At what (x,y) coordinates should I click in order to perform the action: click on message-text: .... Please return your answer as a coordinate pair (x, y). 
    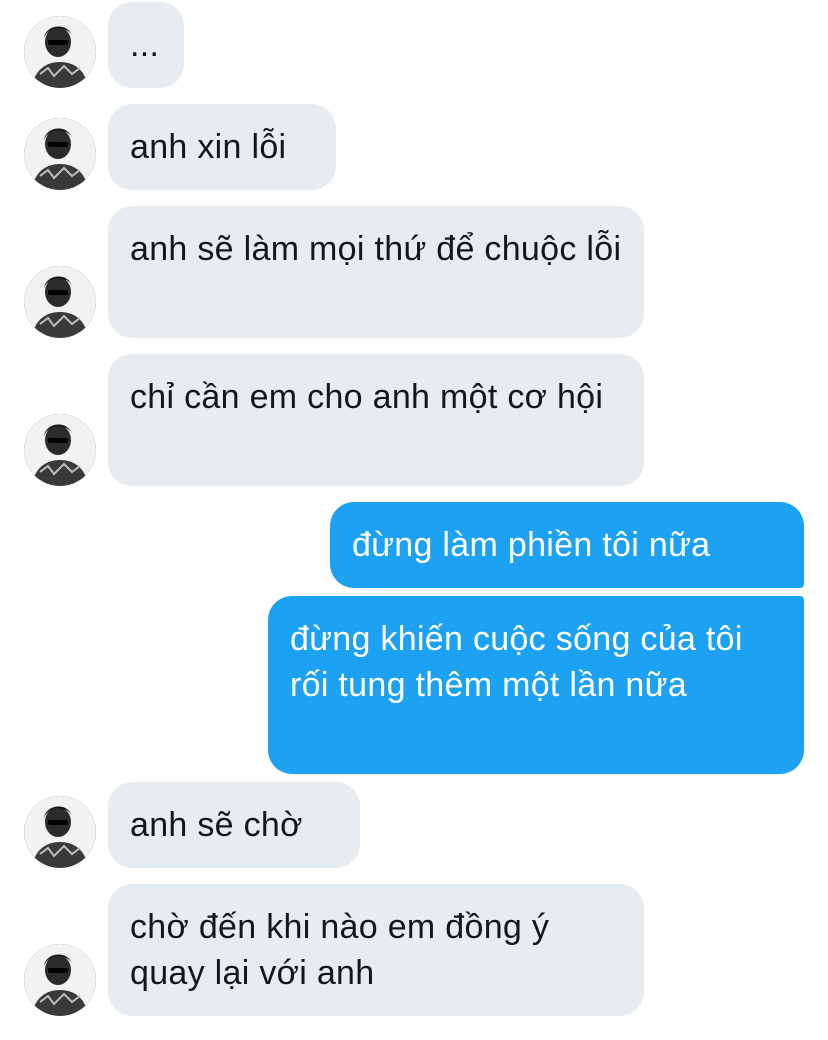
    Looking at the image, I should click on (145, 45).